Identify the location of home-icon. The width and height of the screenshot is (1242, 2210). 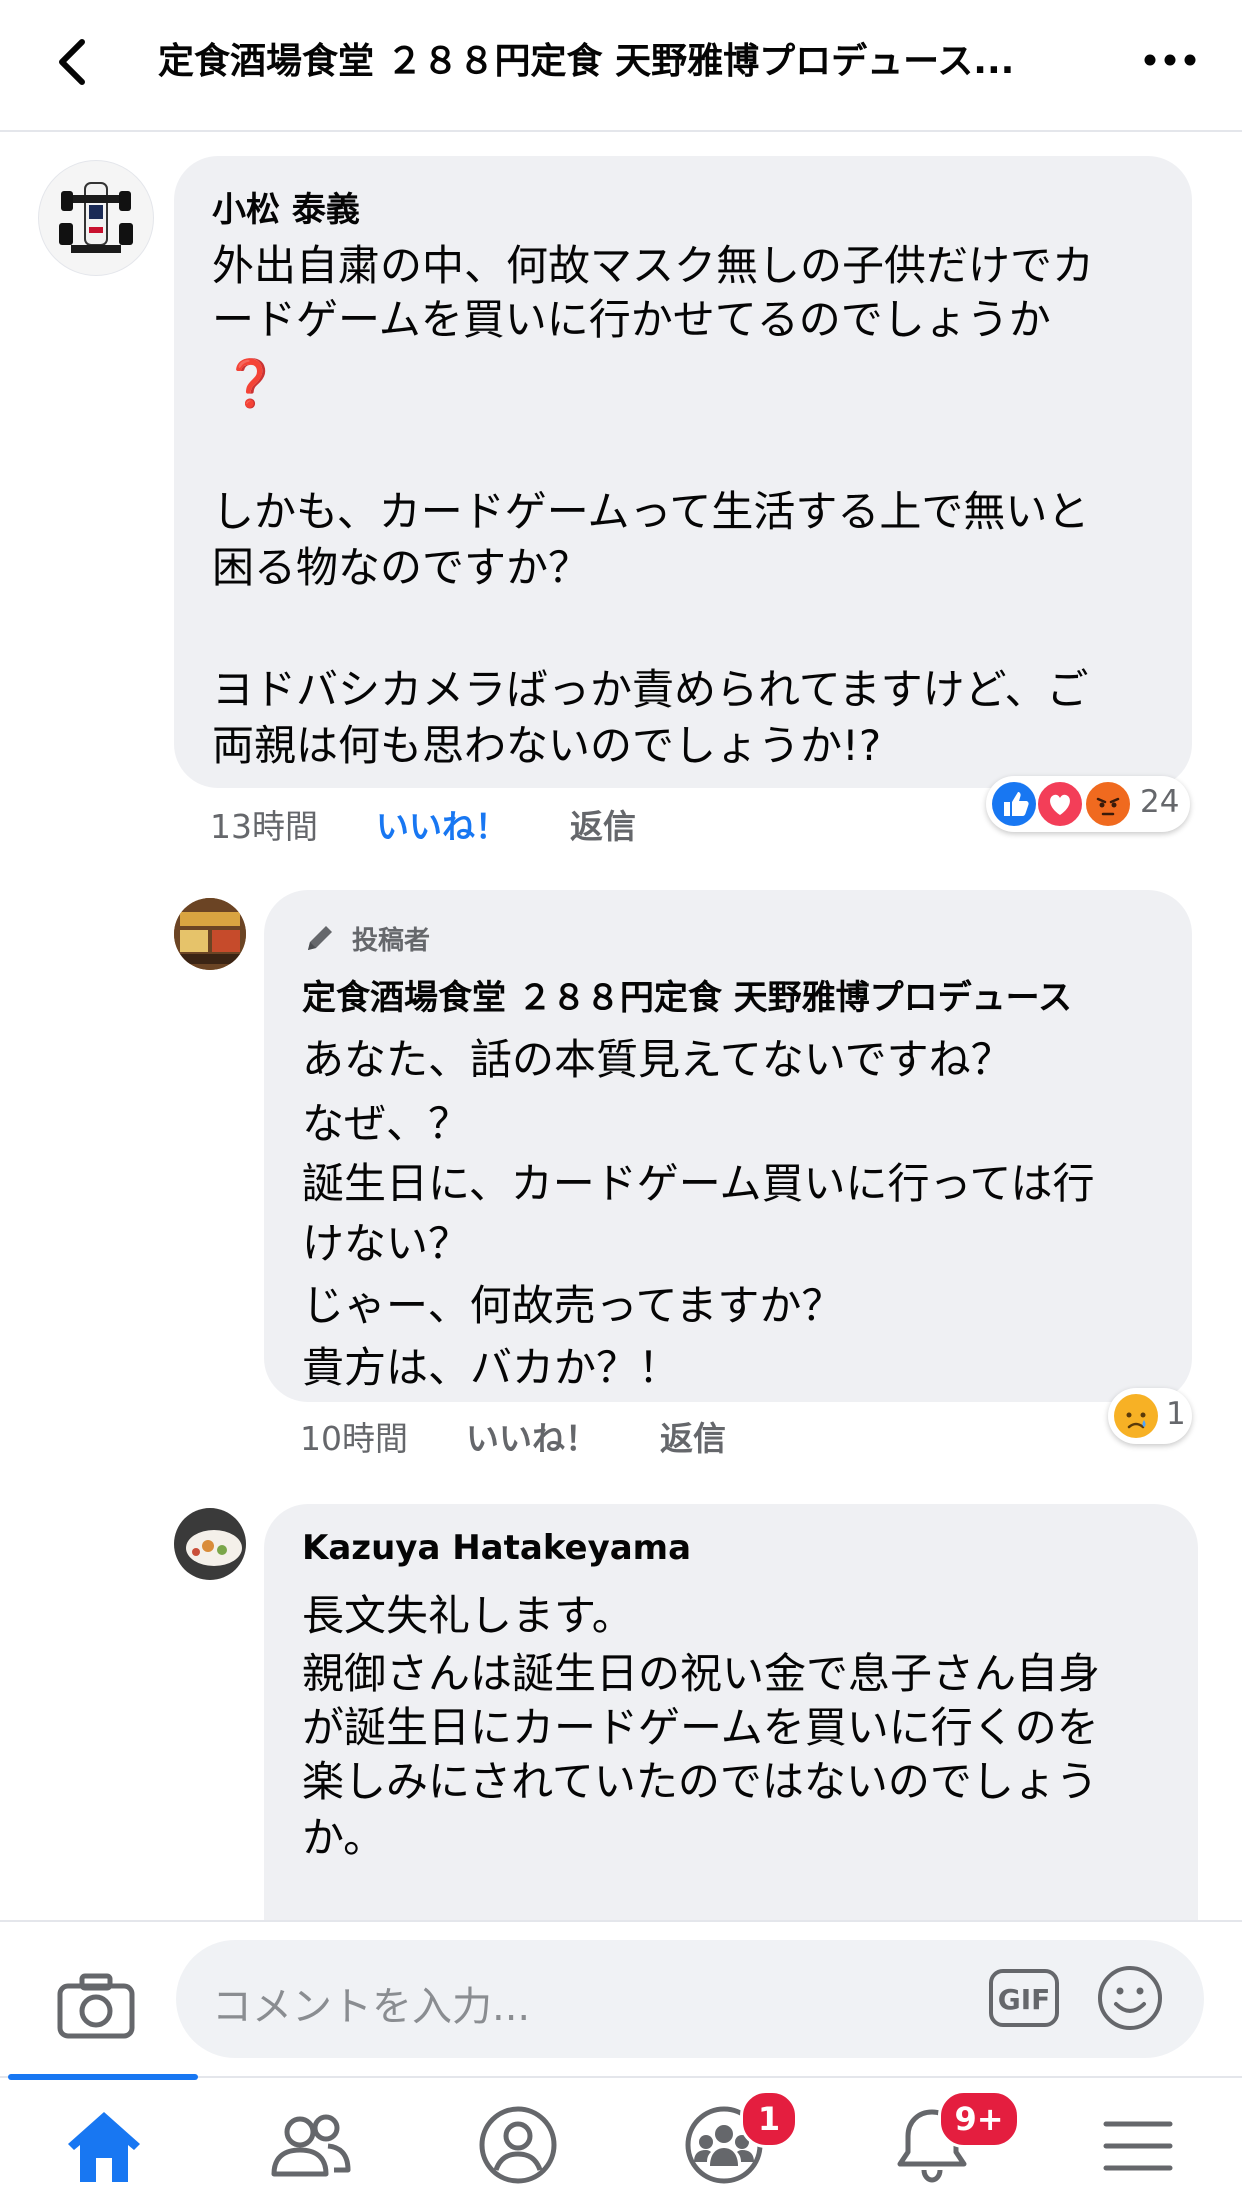
(104, 2147).